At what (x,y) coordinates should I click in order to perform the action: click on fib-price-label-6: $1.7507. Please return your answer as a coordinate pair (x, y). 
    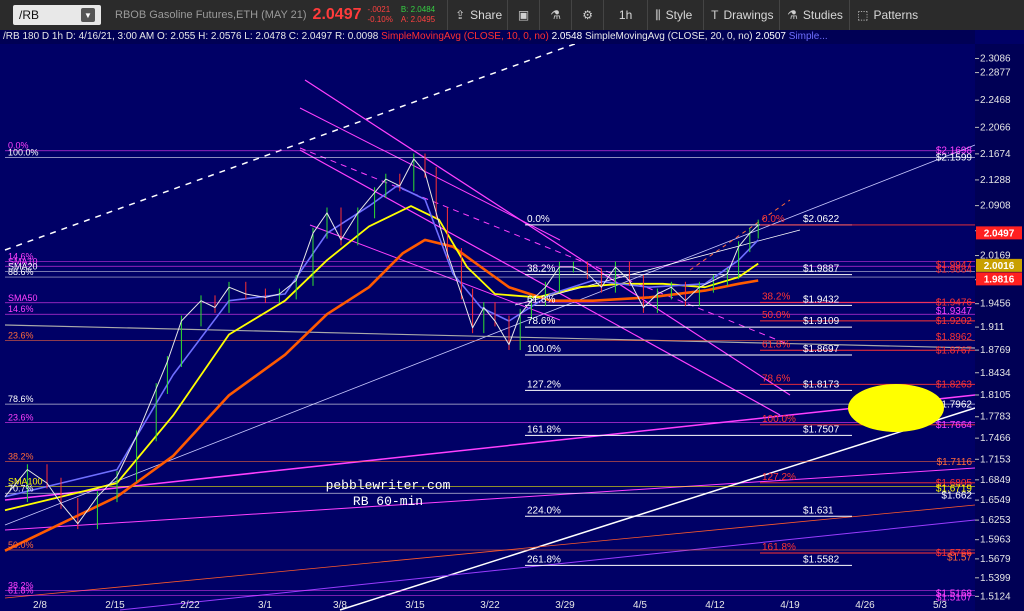
    Looking at the image, I should click on (821, 429).